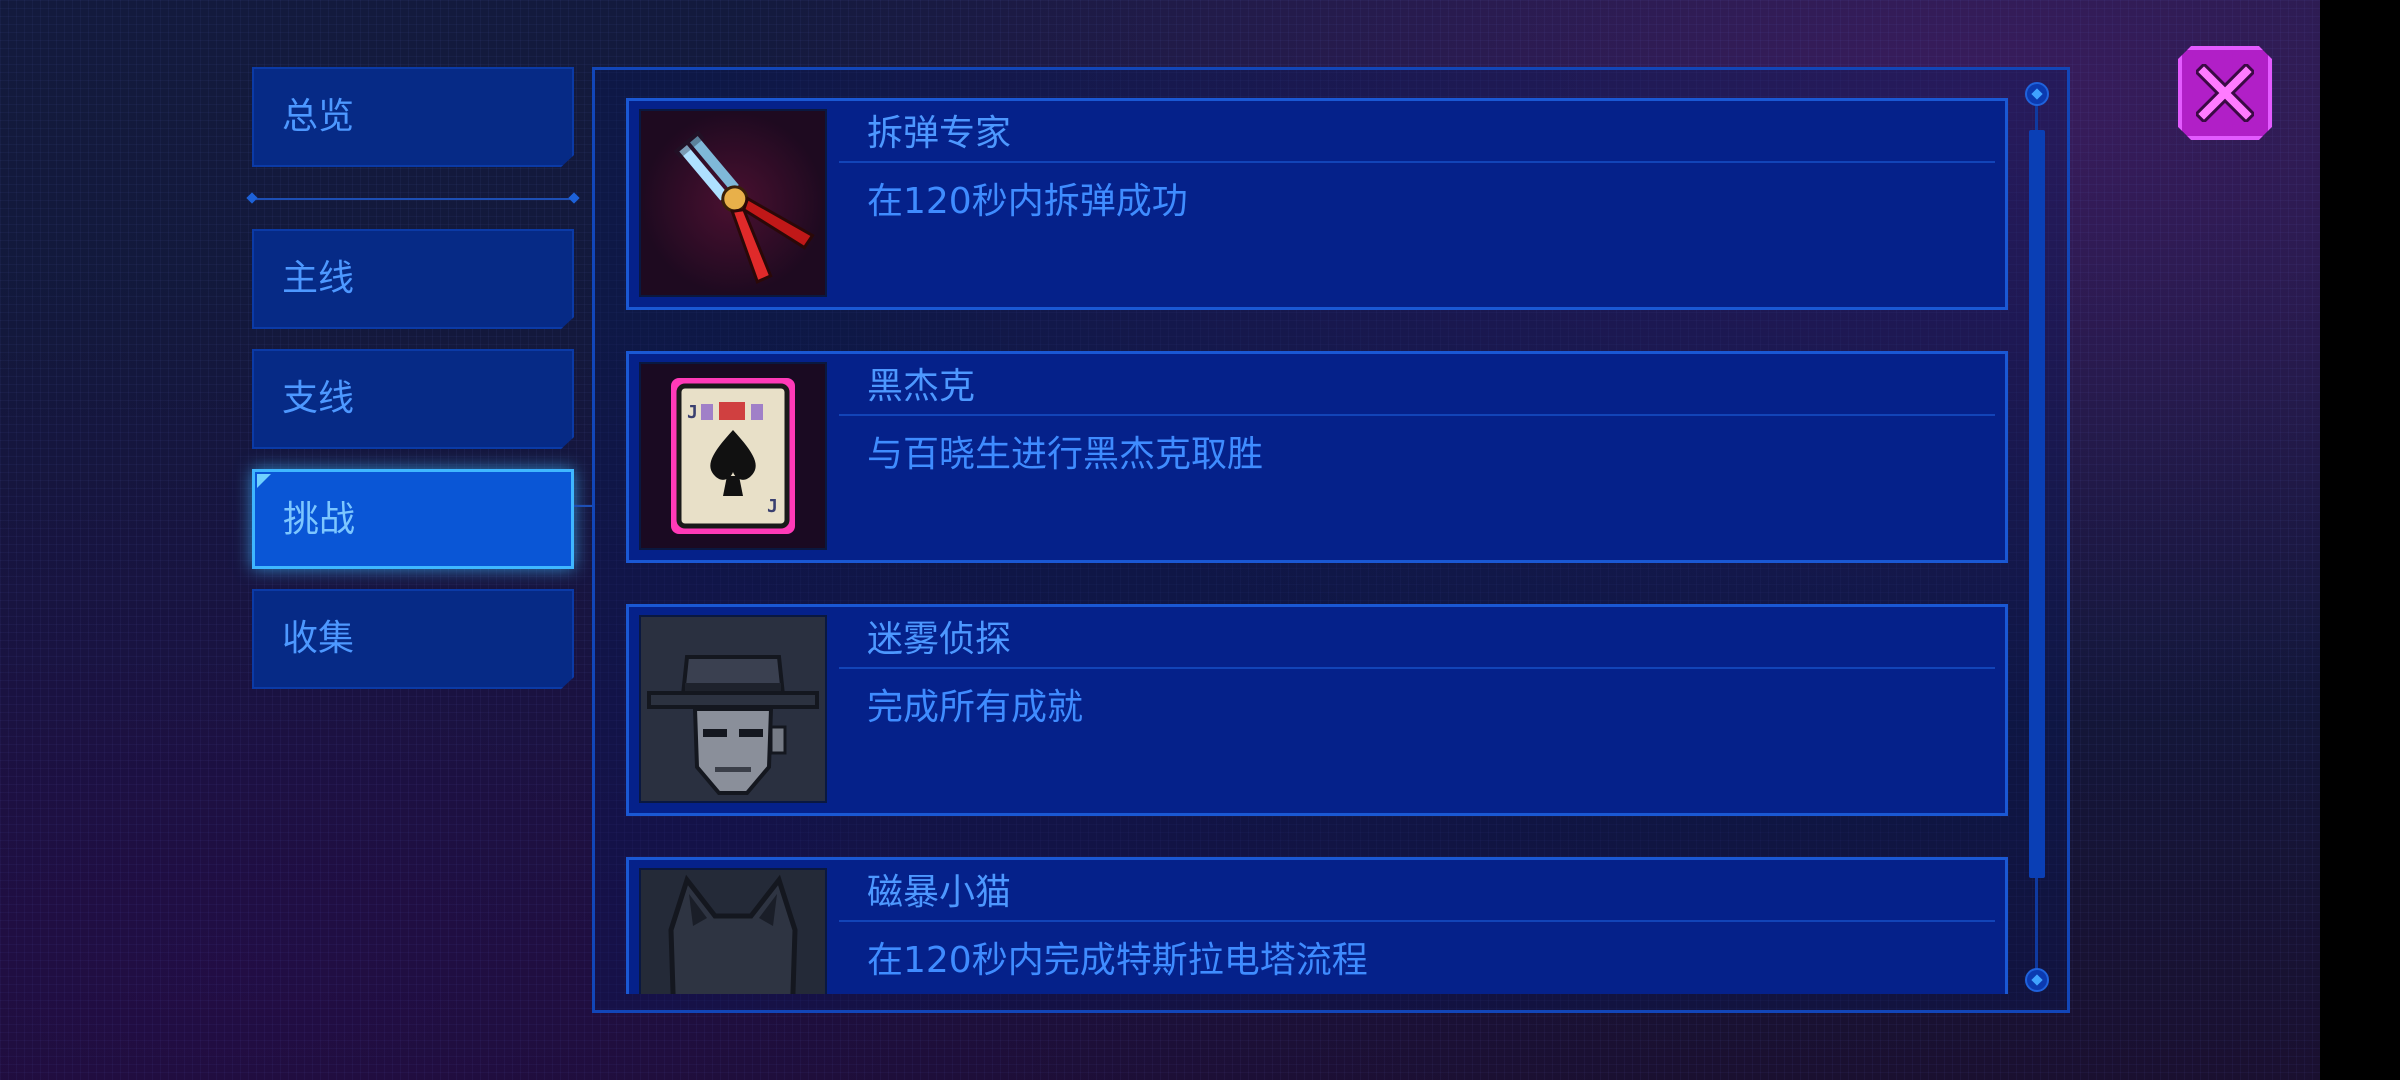 This screenshot has width=2400, height=1080. Describe the element at coordinates (413, 117) in the screenshot. I see `tab-overview: 总览` at that location.